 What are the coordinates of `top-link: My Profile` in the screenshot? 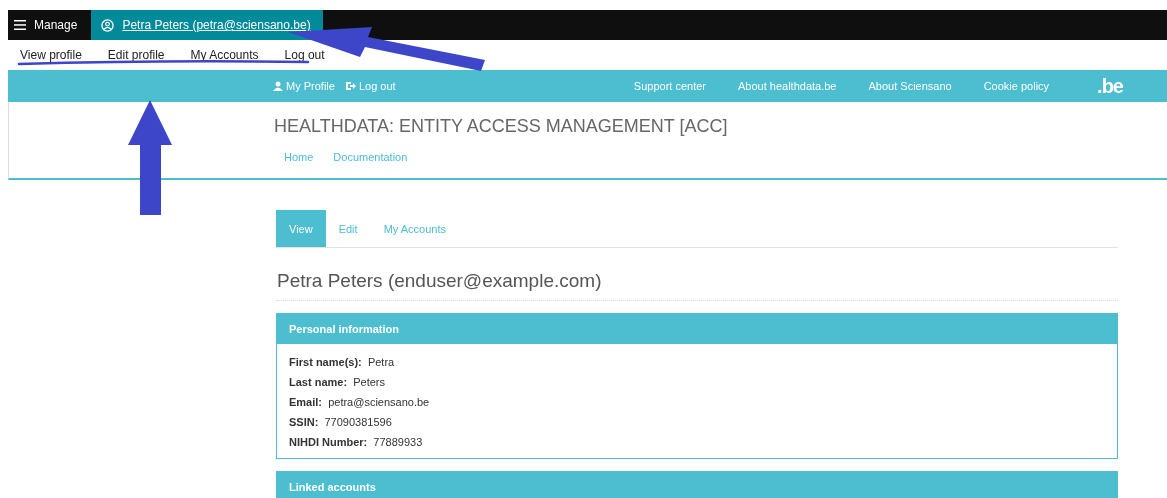 It's located at (304, 86).